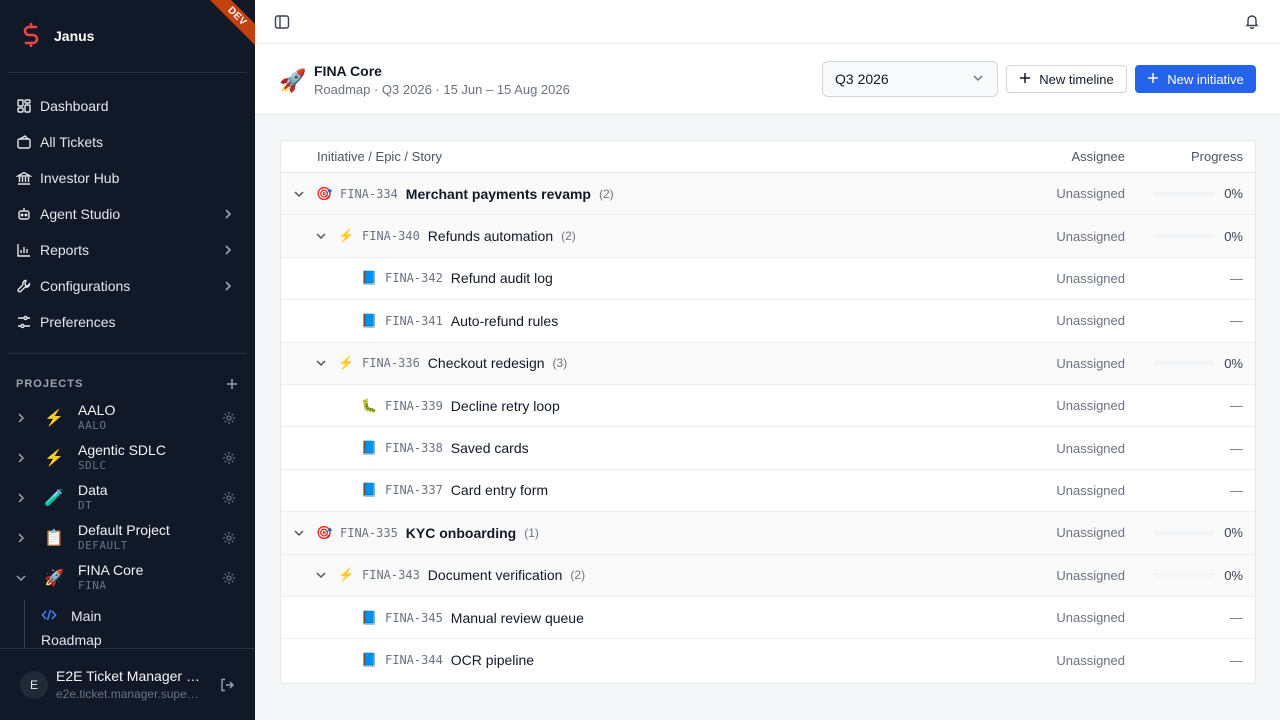 This screenshot has width=1280, height=720. I want to click on project-sub-next: Roadmap, so click(63, 640).